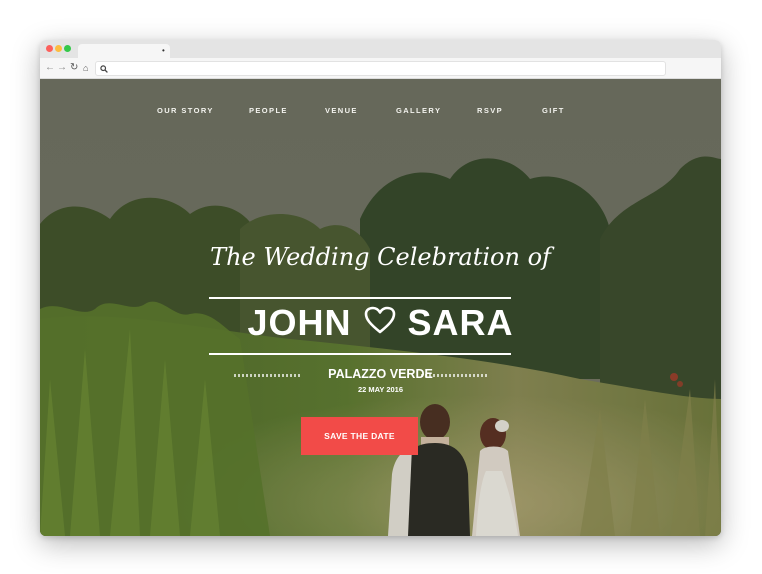 The height and width of the screenshot is (574, 762). What do you see at coordinates (380, 389) in the screenshot?
I see `event-date: 22 MAY 2016` at bounding box center [380, 389].